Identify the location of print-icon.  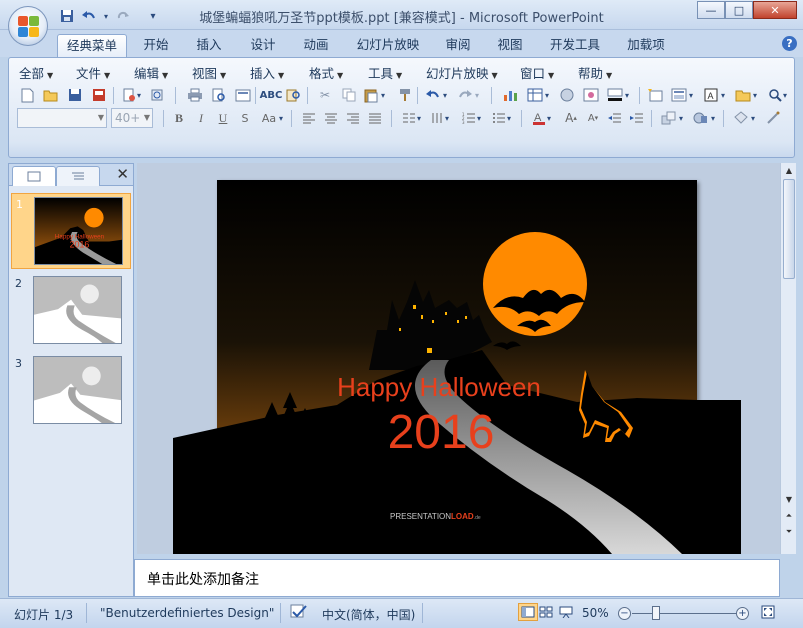
(195, 95).